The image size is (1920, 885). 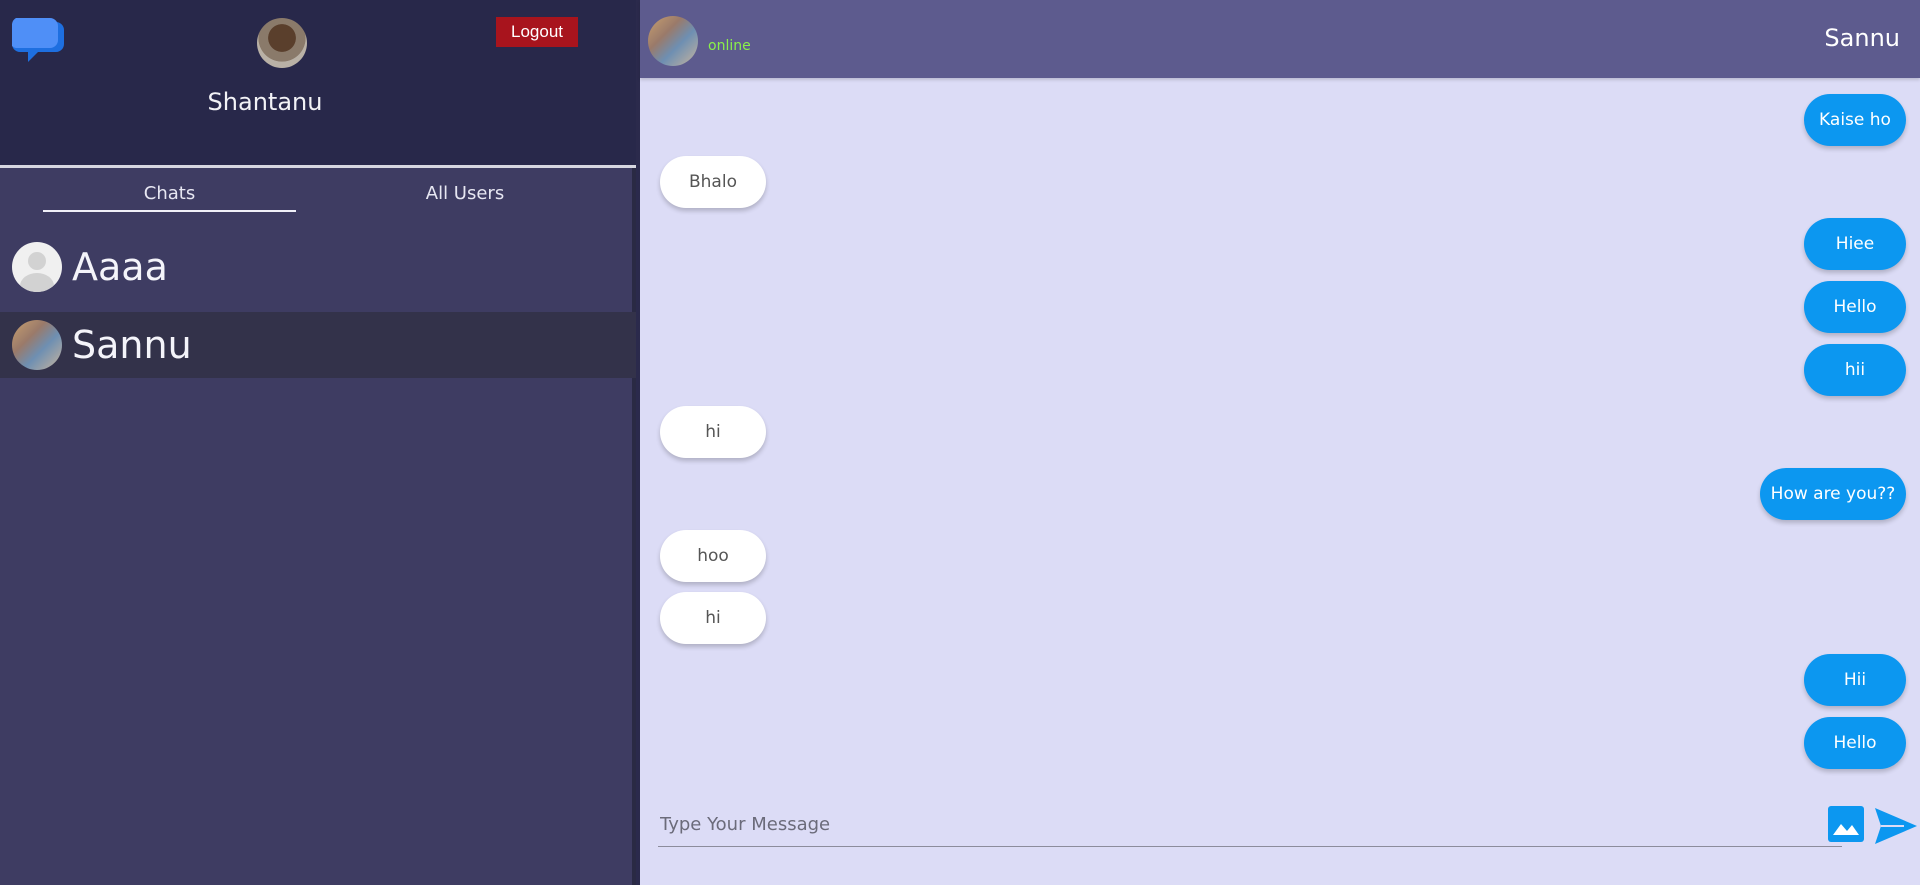 What do you see at coordinates (713, 556) in the screenshot?
I see `message-incoming: hoo` at bounding box center [713, 556].